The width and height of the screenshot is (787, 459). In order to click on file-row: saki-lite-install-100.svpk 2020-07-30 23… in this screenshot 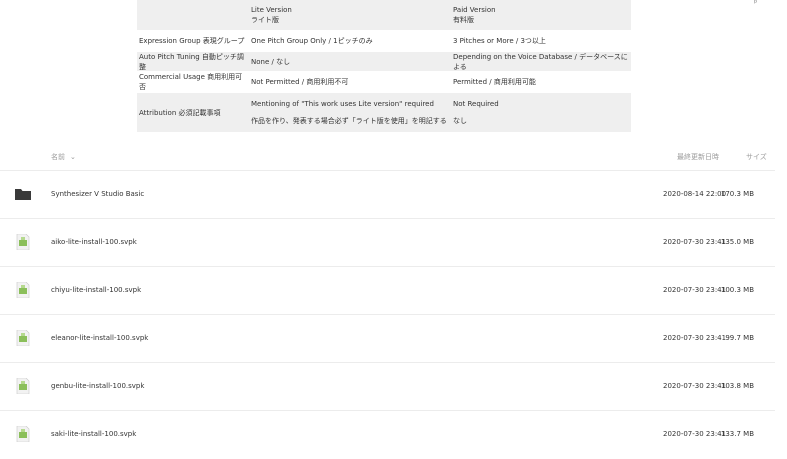, I will do `click(387, 434)`.